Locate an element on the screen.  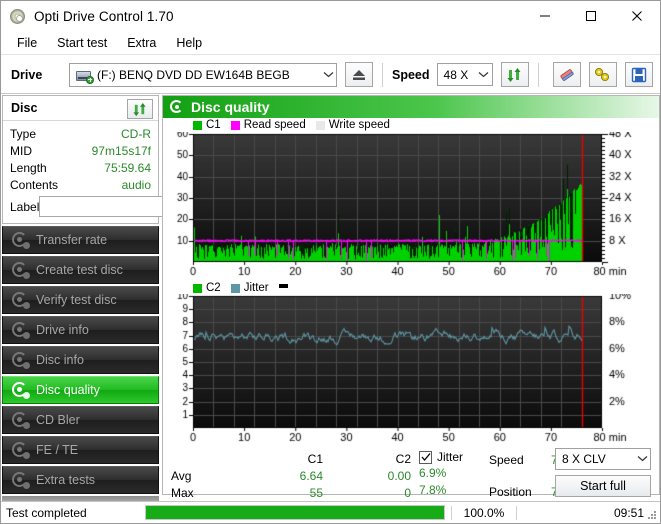
window-title: Opti Drive Control 1.70 is located at coordinates (104, 16).